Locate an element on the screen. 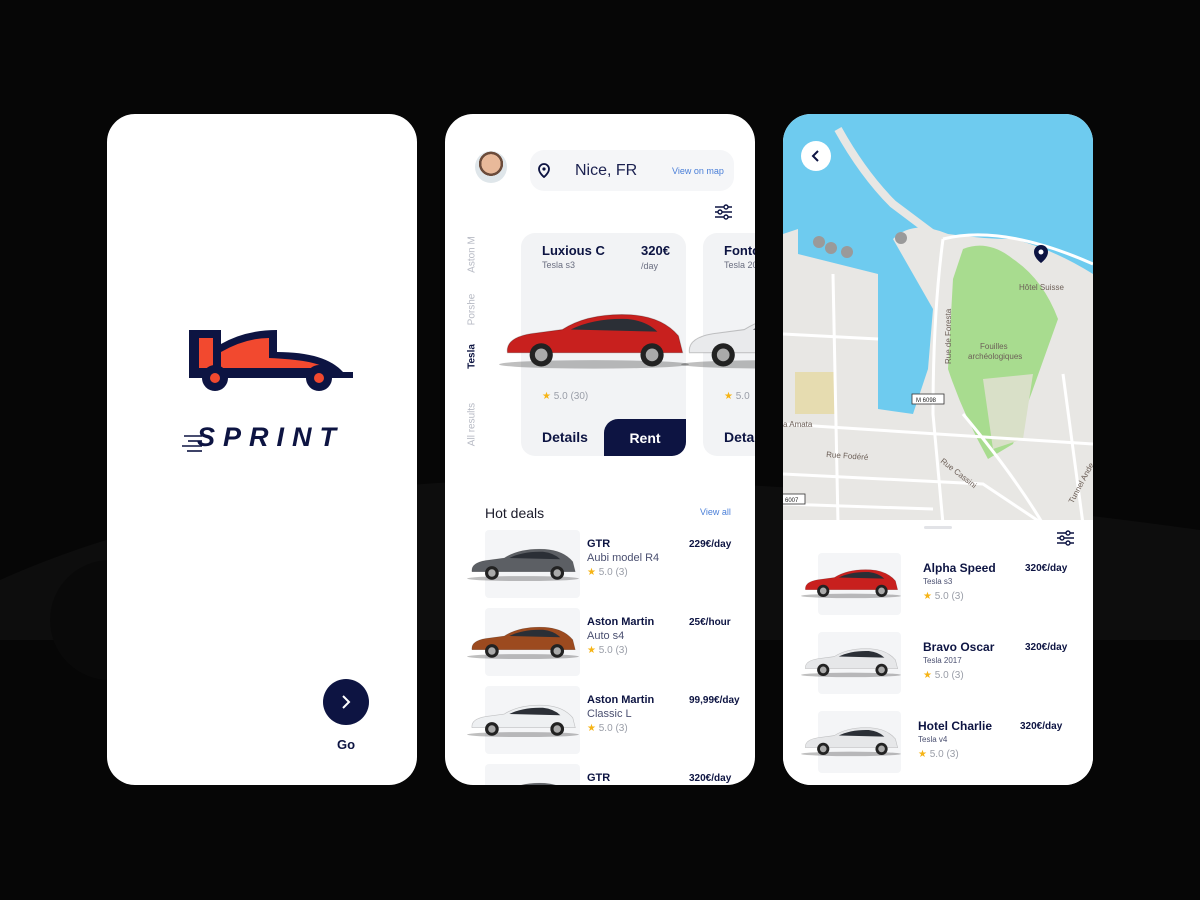 This screenshot has width=1200, height=900. location-bar: Nice, FR View on map is located at coordinates (632, 170).